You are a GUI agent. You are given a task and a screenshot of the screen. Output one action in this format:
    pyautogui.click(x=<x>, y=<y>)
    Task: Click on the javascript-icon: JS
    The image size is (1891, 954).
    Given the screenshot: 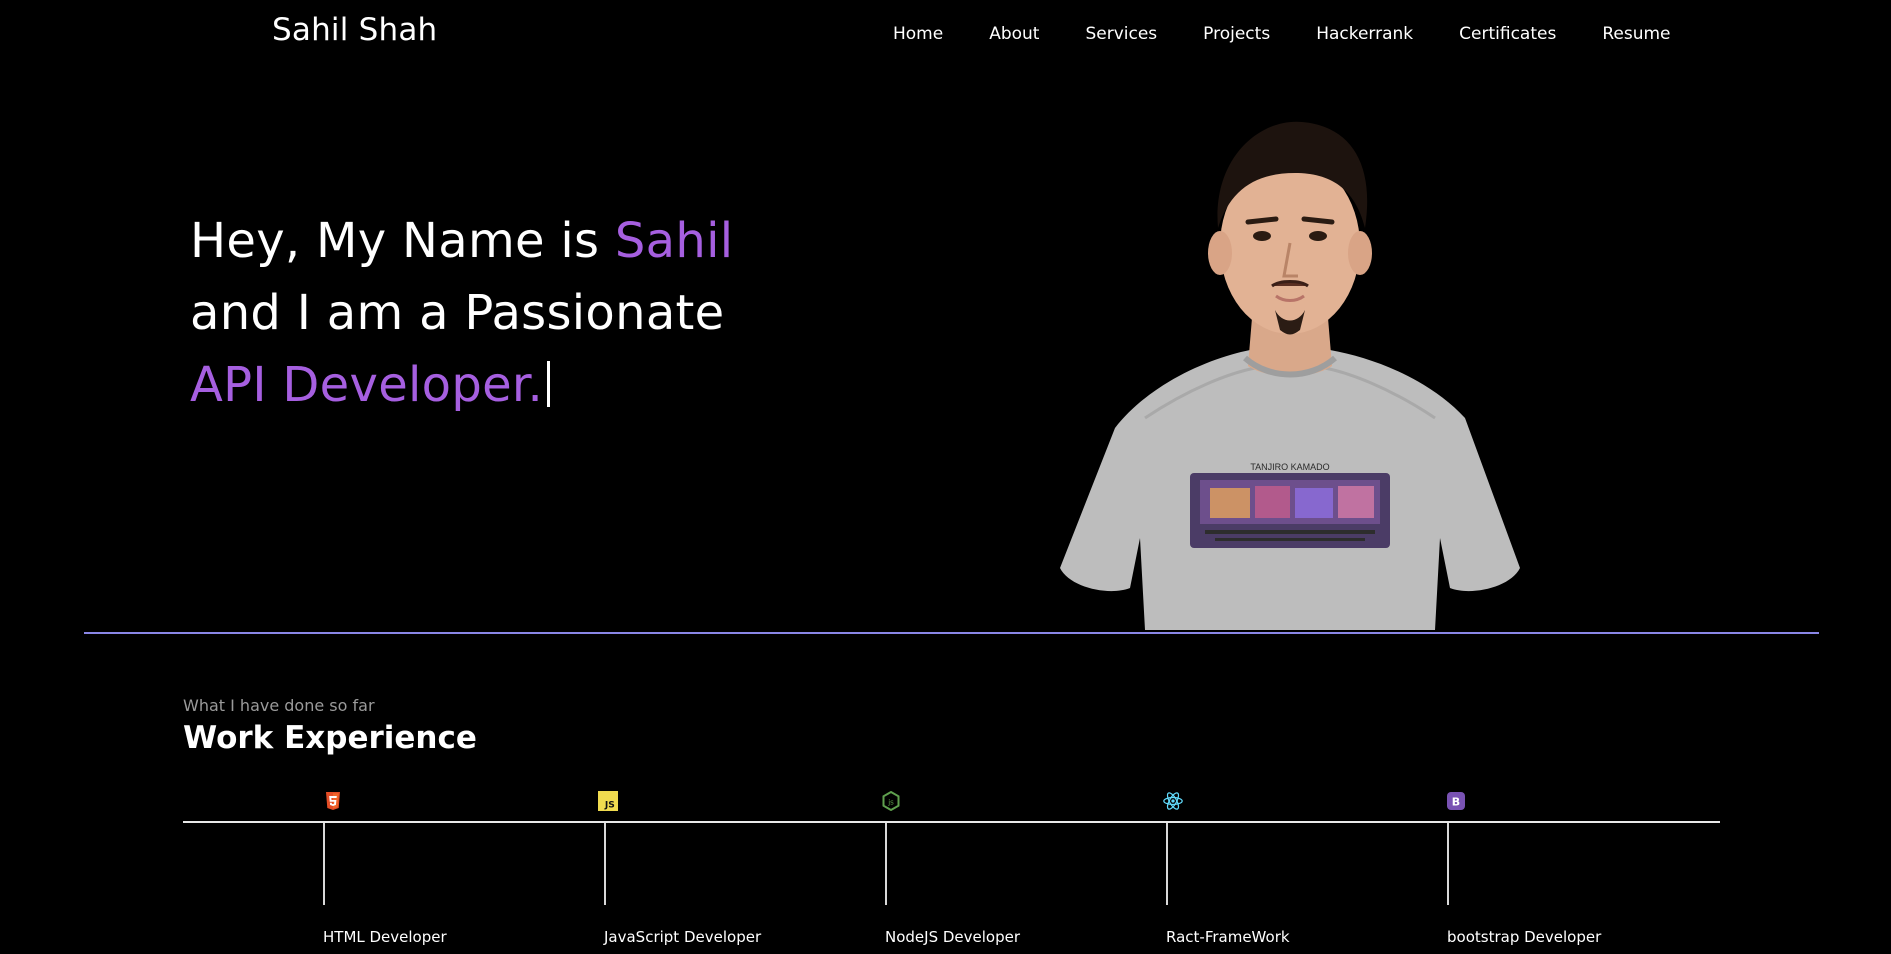 What is the action you would take?
    pyautogui.click(x=608, y=801)
    